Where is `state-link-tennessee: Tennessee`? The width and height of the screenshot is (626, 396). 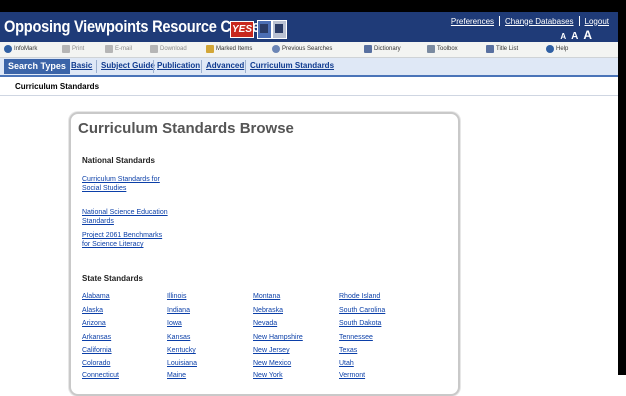
state-link-tennessee: Tennessee is located at coordinates (356, 337).